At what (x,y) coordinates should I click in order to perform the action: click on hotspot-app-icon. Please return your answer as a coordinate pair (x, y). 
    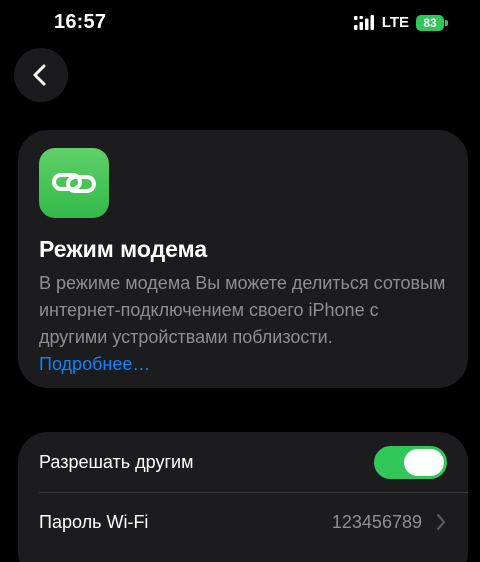
    Looking at the image, I should click on (74, 183).